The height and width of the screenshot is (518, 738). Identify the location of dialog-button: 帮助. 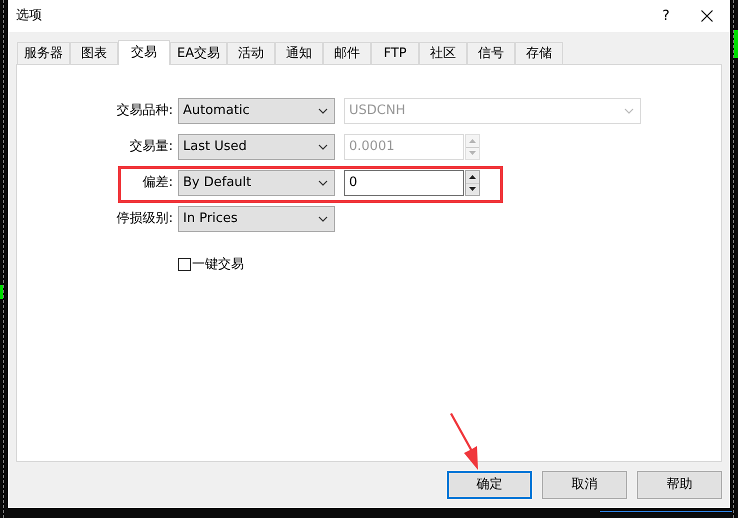
(679, 485).